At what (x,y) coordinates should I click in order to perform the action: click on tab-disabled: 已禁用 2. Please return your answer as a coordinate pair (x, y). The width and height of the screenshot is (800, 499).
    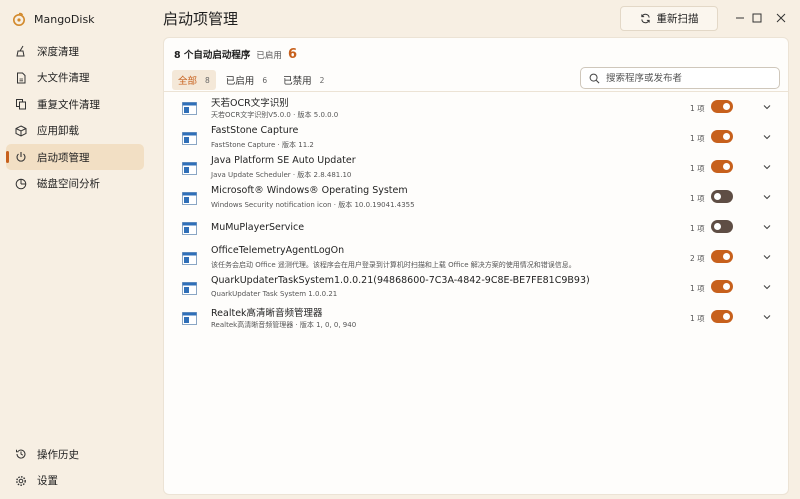
    Looking at the image, I should click on (303, 80).